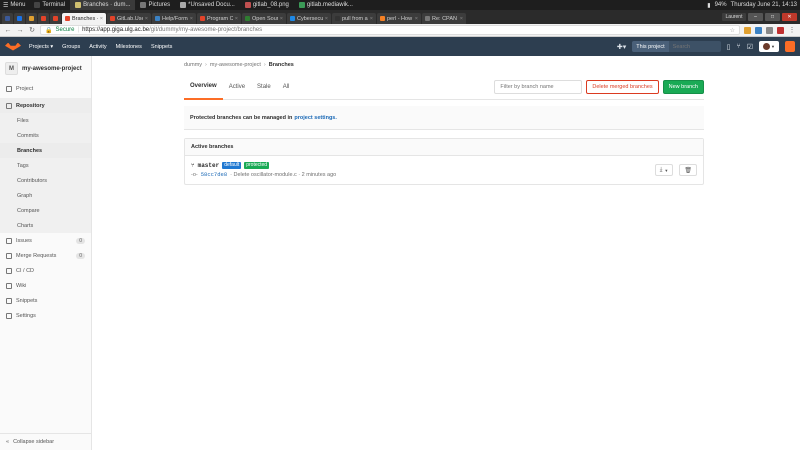 Image resolution: width=800 pixels, height=450 pixels. Describe the element at coordinates (21, 285) in the screenshot. I see `sidebar-item-label: Wiki` at that location.